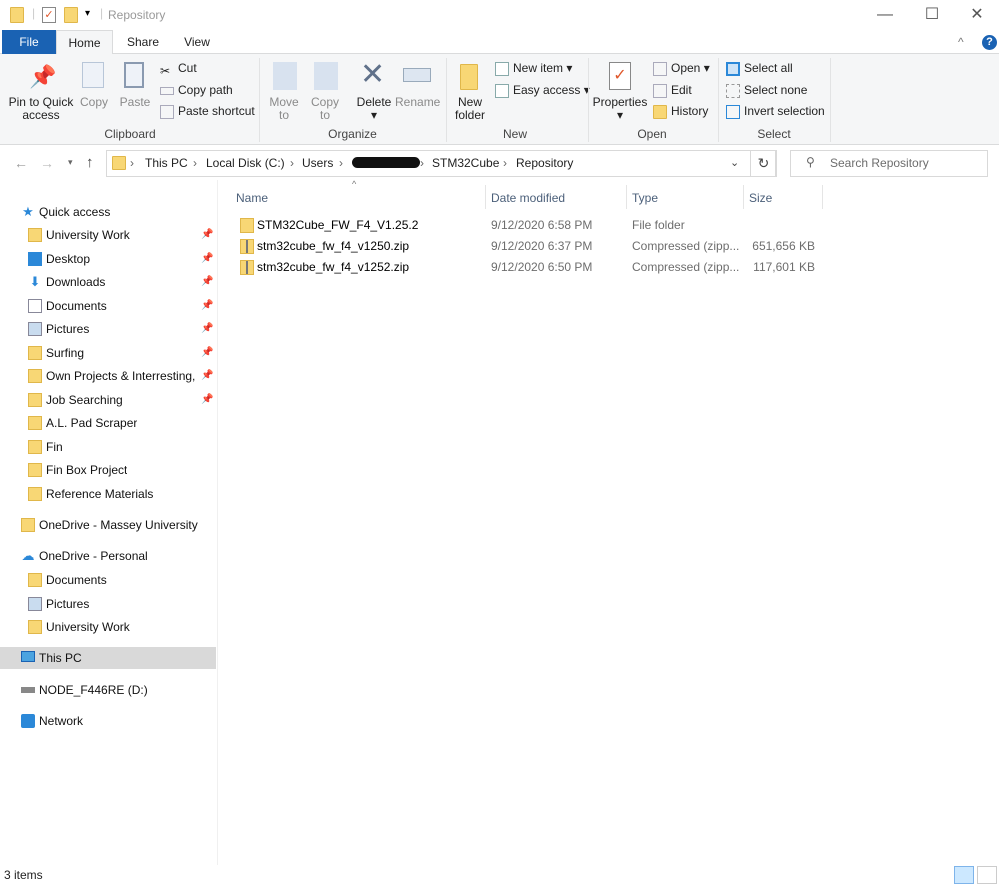  Describe the element at coordinates (21, 163) in the screenshot. I see `back-button: ←` at that location.